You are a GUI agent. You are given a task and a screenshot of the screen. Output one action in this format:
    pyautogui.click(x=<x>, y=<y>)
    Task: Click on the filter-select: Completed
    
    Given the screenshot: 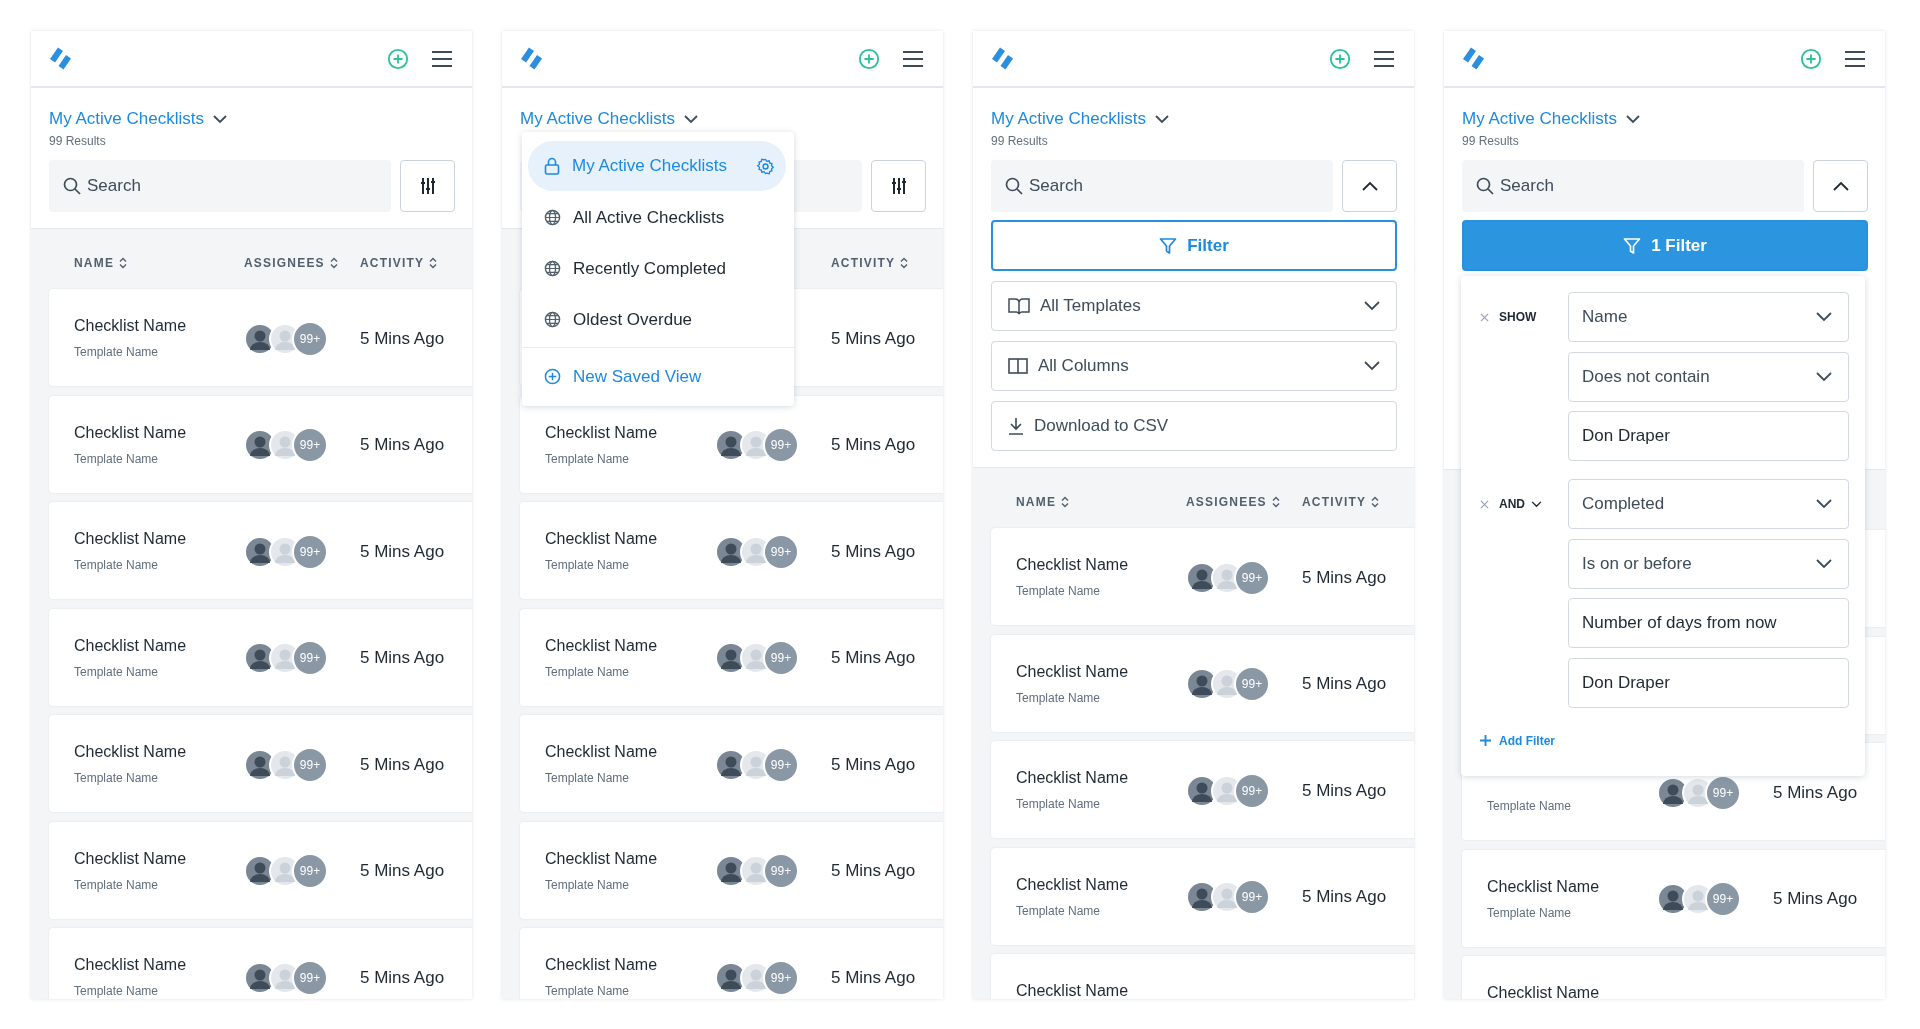 What is the action you would take?
    pyautogui.click(x=1708, y=504)
    